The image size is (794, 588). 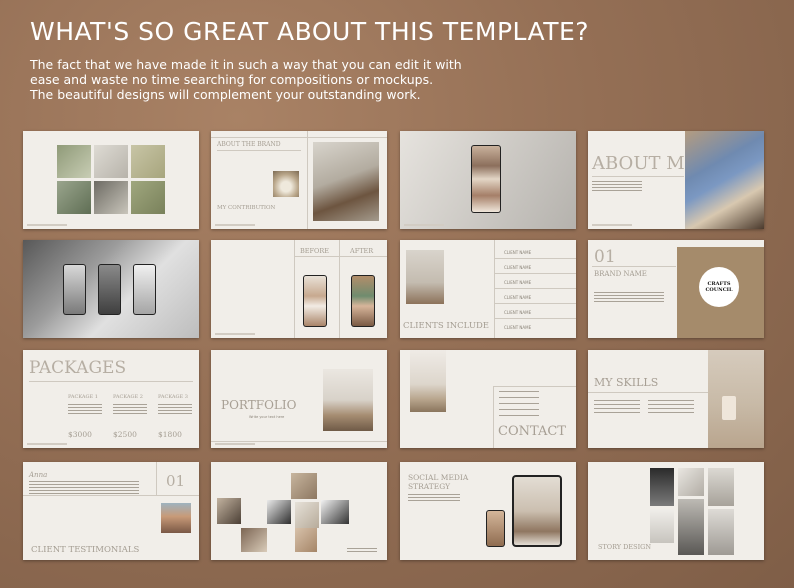 I want to click on brand-logo: CRAFTS COUNCIL, so click(x=719, y=287).